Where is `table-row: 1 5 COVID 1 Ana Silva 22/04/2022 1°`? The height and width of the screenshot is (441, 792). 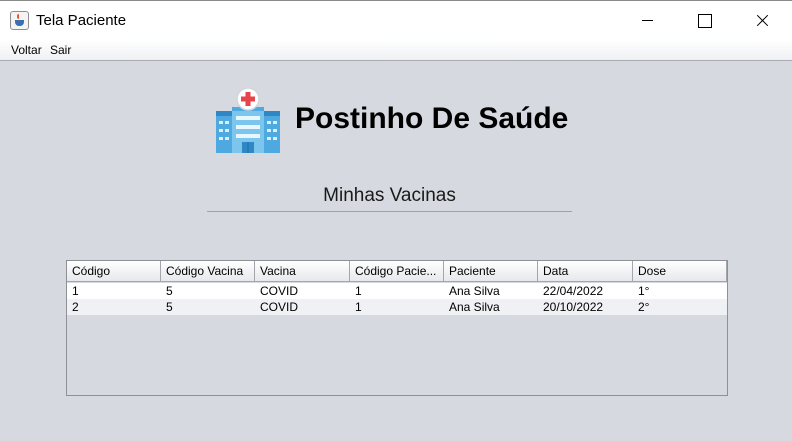 table-row: 1 5 COVID 1 Ana Silva 22/04/2022 1° is located at coordinates (397, 291).